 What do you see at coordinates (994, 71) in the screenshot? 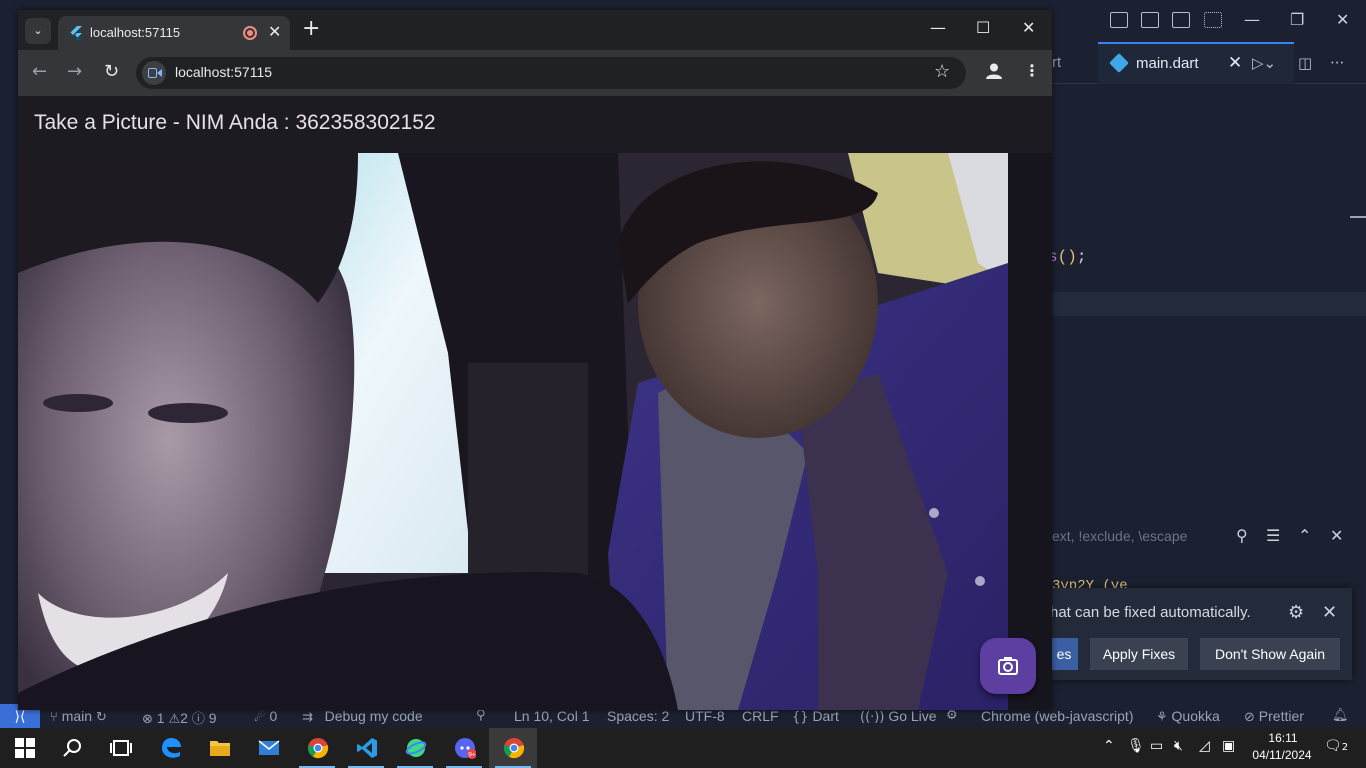
I see `profile-icon` at bounding box center [994, 71].